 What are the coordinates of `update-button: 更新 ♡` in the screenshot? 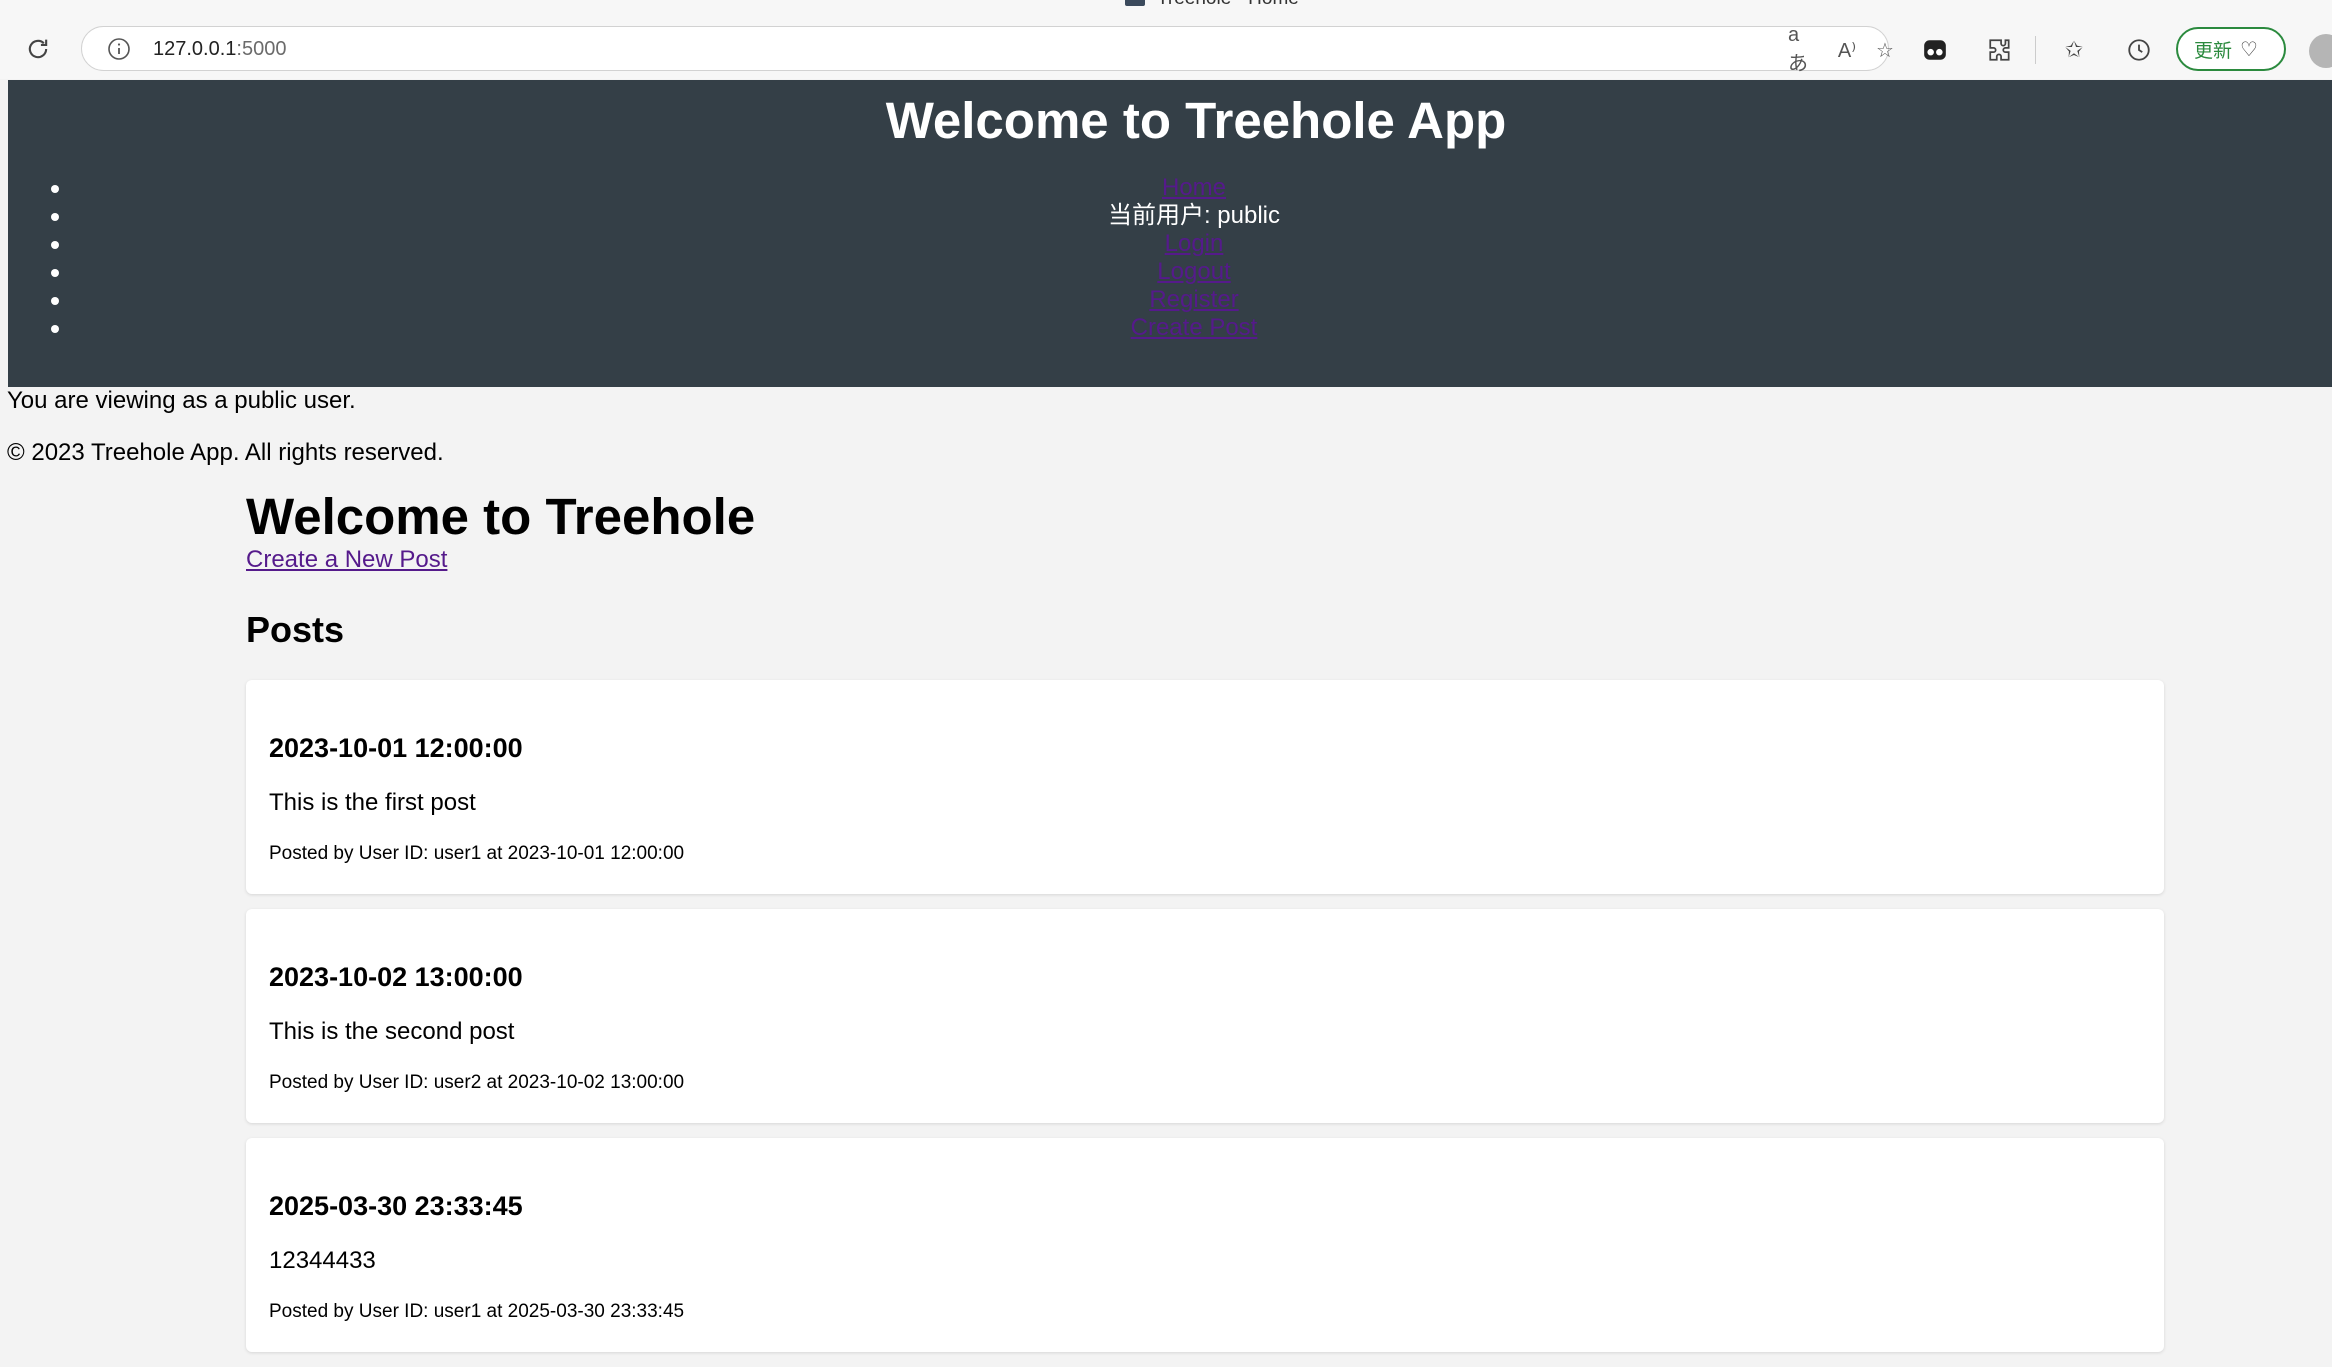 It's located at (2231, 49).